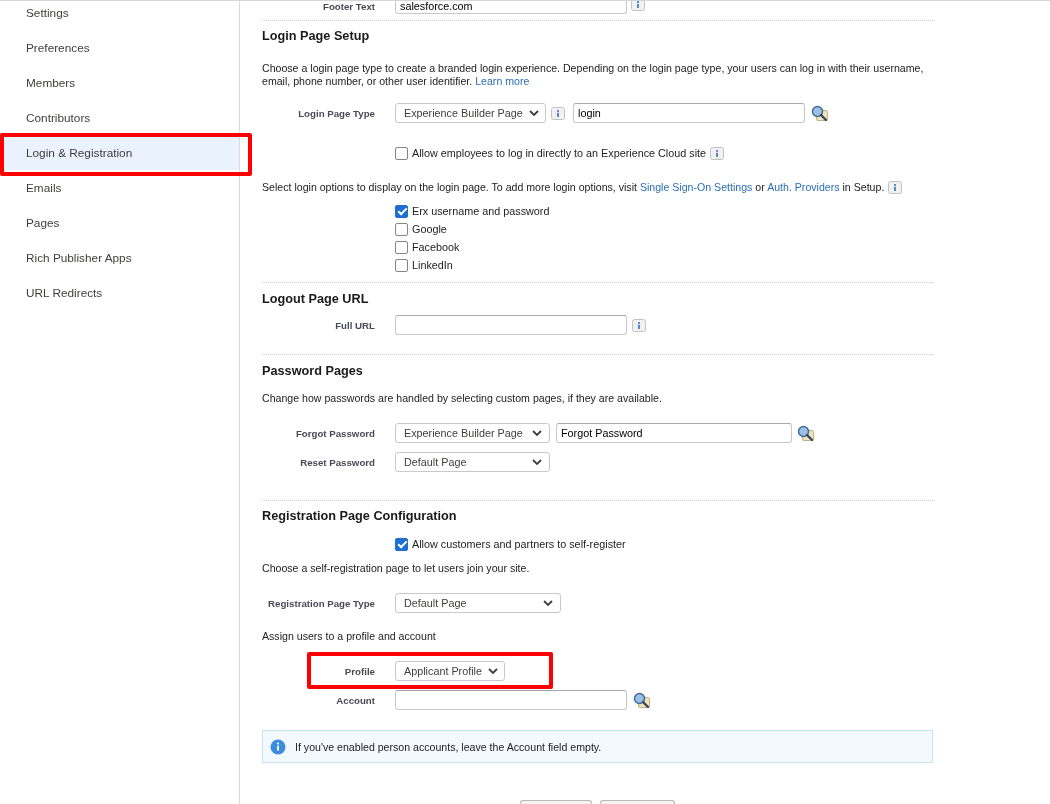 The width and height of the screenshot is (1050, 804). Describe the element at coordinates (803, 187) in the screenshot. I see `settings-link: Auth. Providers` at that location.